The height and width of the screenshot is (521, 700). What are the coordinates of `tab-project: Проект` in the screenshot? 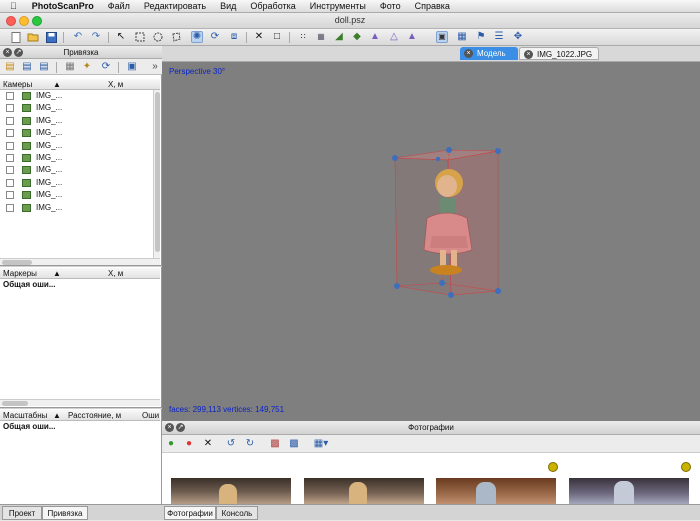 It's located at (22, 513).